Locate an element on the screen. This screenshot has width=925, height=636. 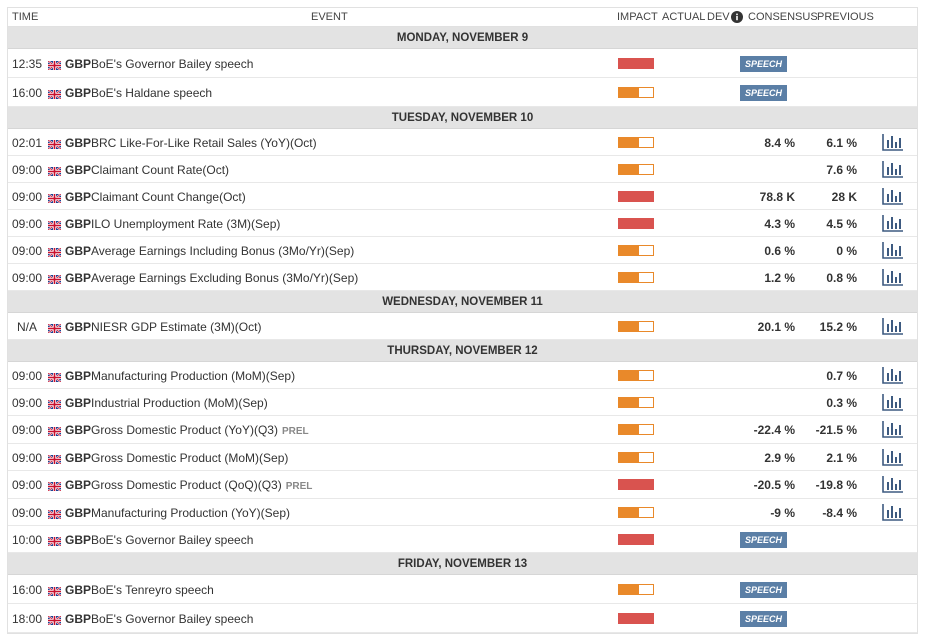
event-title: Gross Domestic Product (QoQ)(Q3) is located at coordinates (186, 485).